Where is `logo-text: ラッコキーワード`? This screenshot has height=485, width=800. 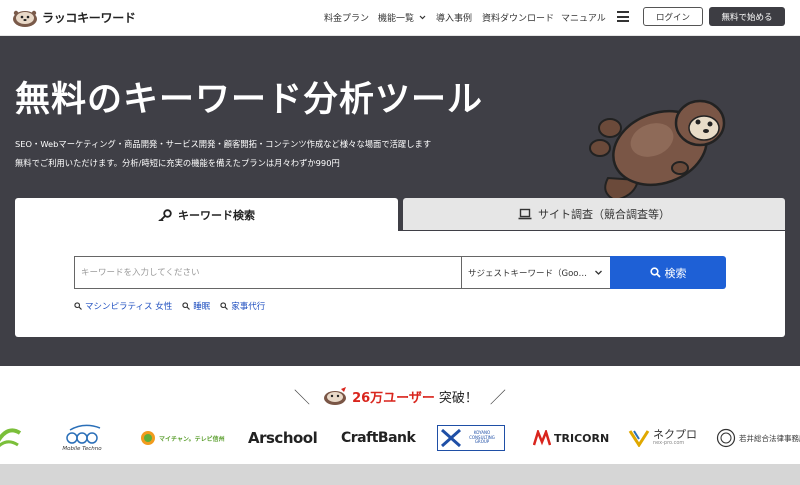
logo-text: ラッコキーワード is located at coordinates (89, 17).